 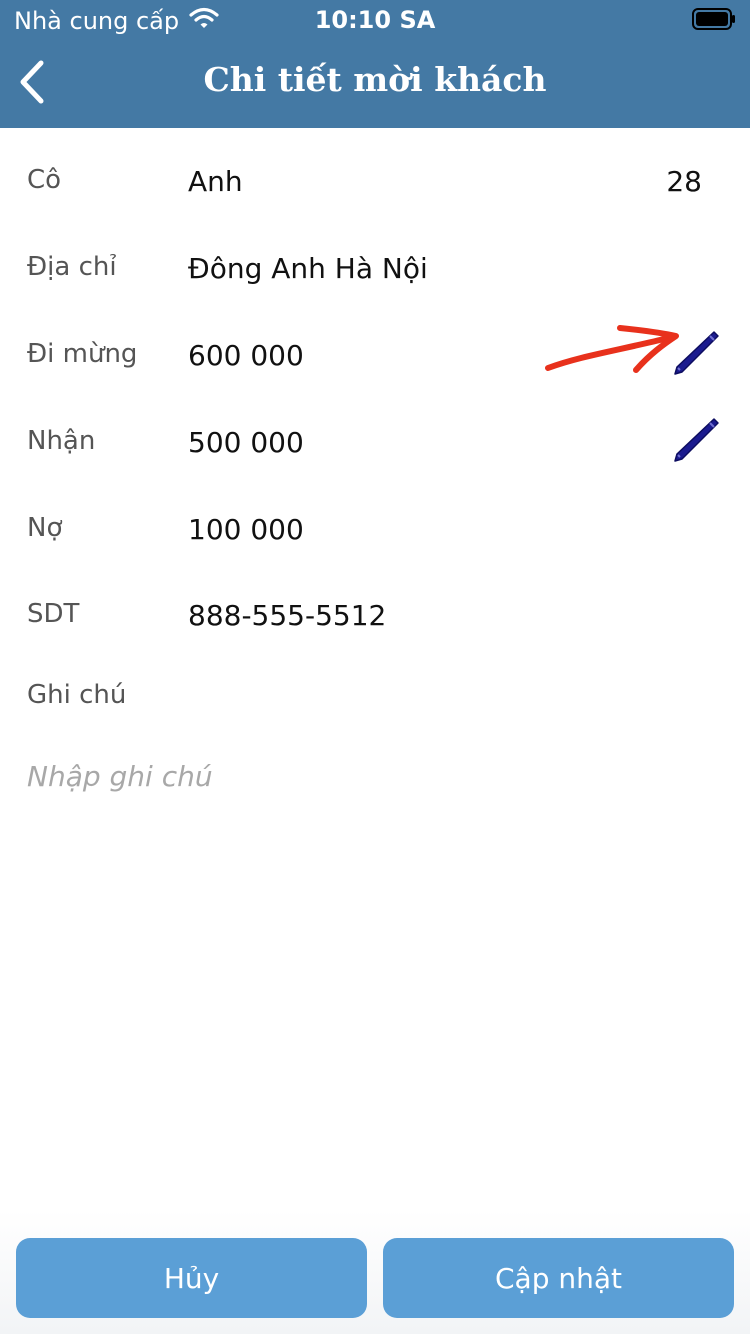 What do you see at coordinates (714, 19) in the screenshot?
I see `battery-icon` at bounding box center [714, 19].